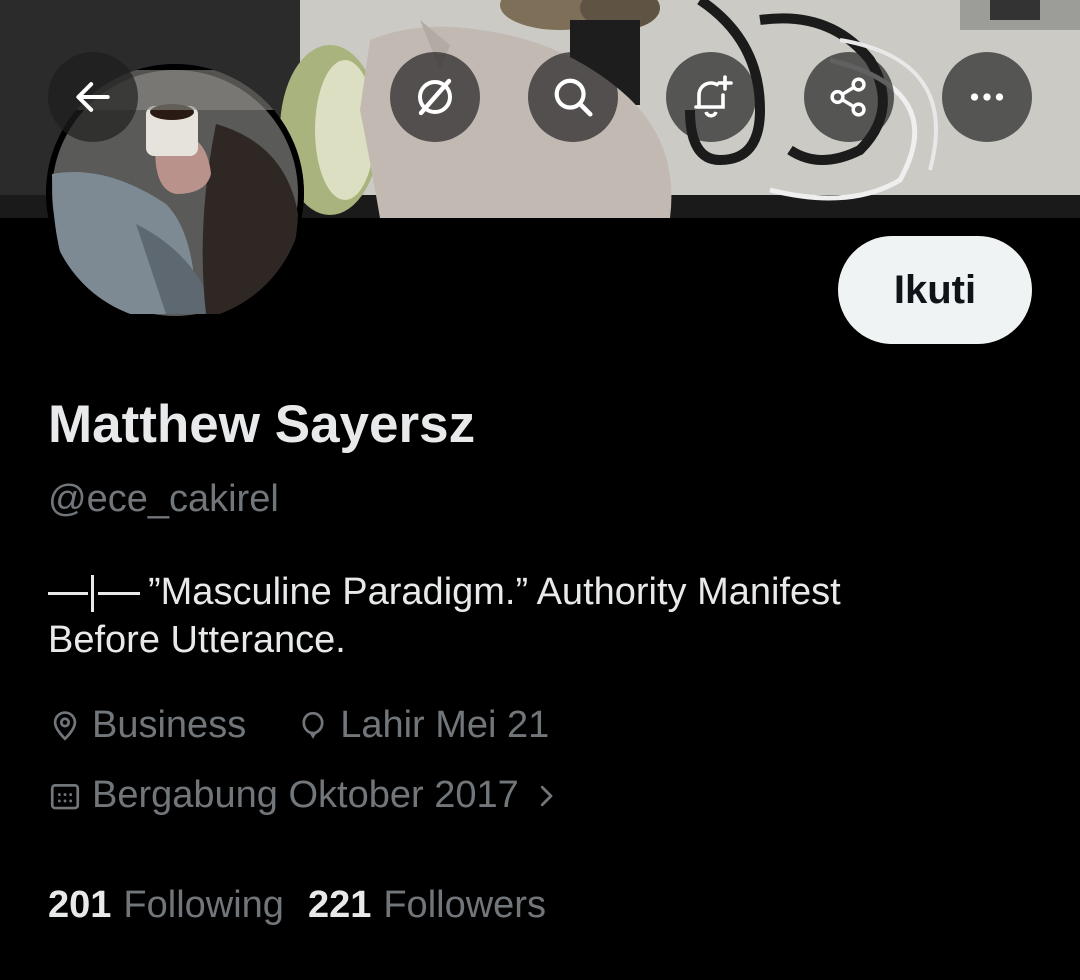  Describe the element at coordinates (65, 725) in the screenshot. I see `location-pin-icon` at that location.